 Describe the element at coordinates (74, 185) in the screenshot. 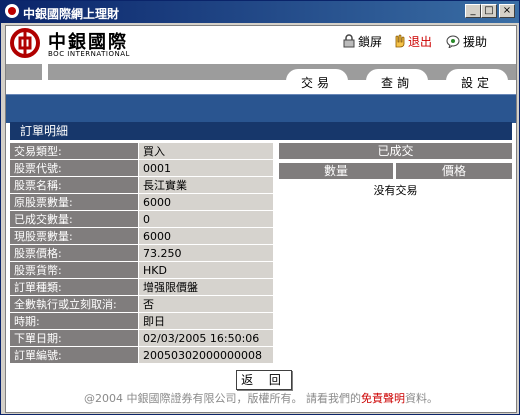

I see `field-label: 股票名稱:` at that location.